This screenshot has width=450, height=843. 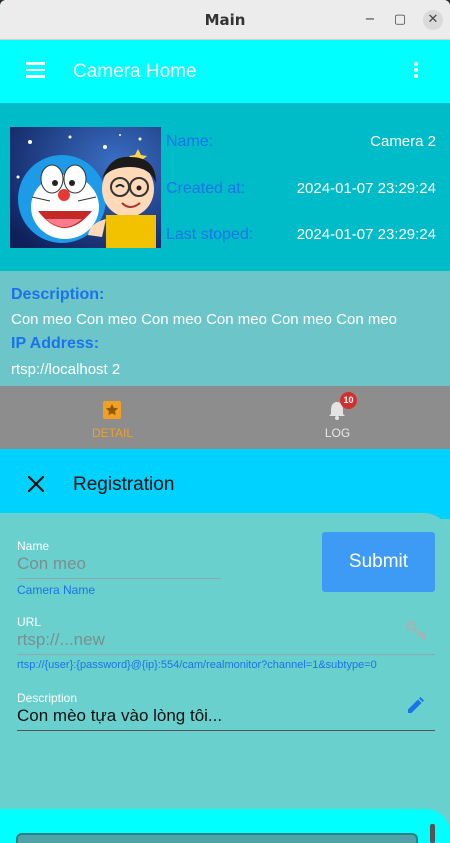 What do you see at coordinates (29, 622) in the screenshot?
I see `url-field-label: URL` at bounding box center [29, 622].